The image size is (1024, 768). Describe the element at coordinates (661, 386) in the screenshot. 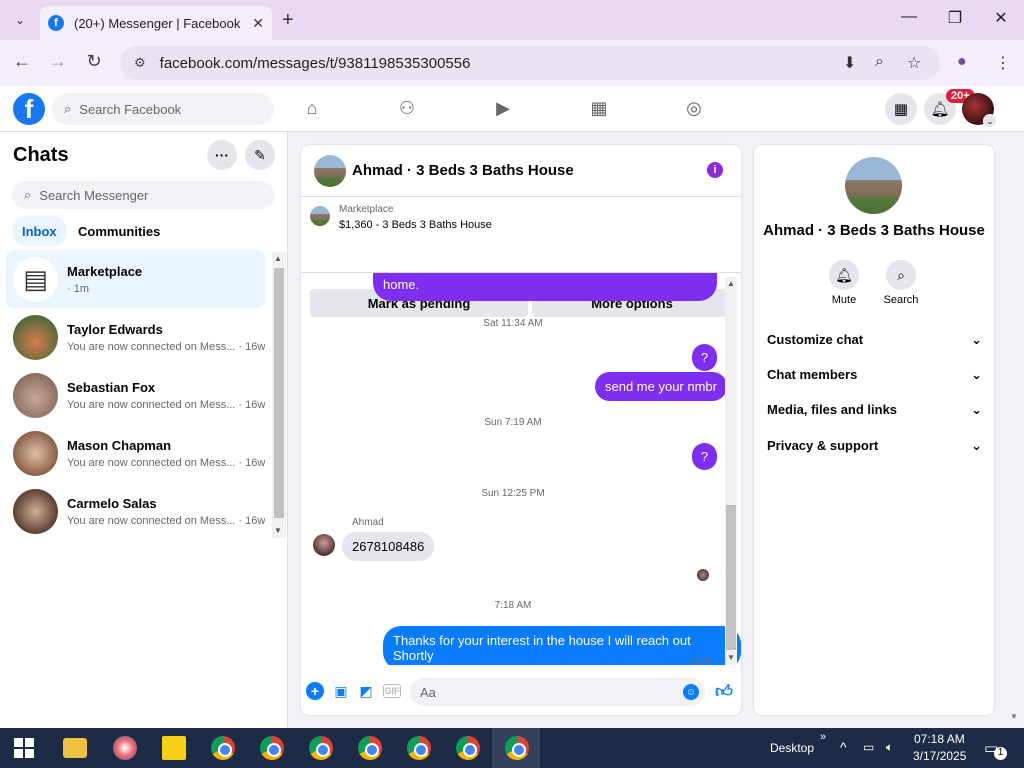

I see `message-outgoing: send me your nmbr` at that location.